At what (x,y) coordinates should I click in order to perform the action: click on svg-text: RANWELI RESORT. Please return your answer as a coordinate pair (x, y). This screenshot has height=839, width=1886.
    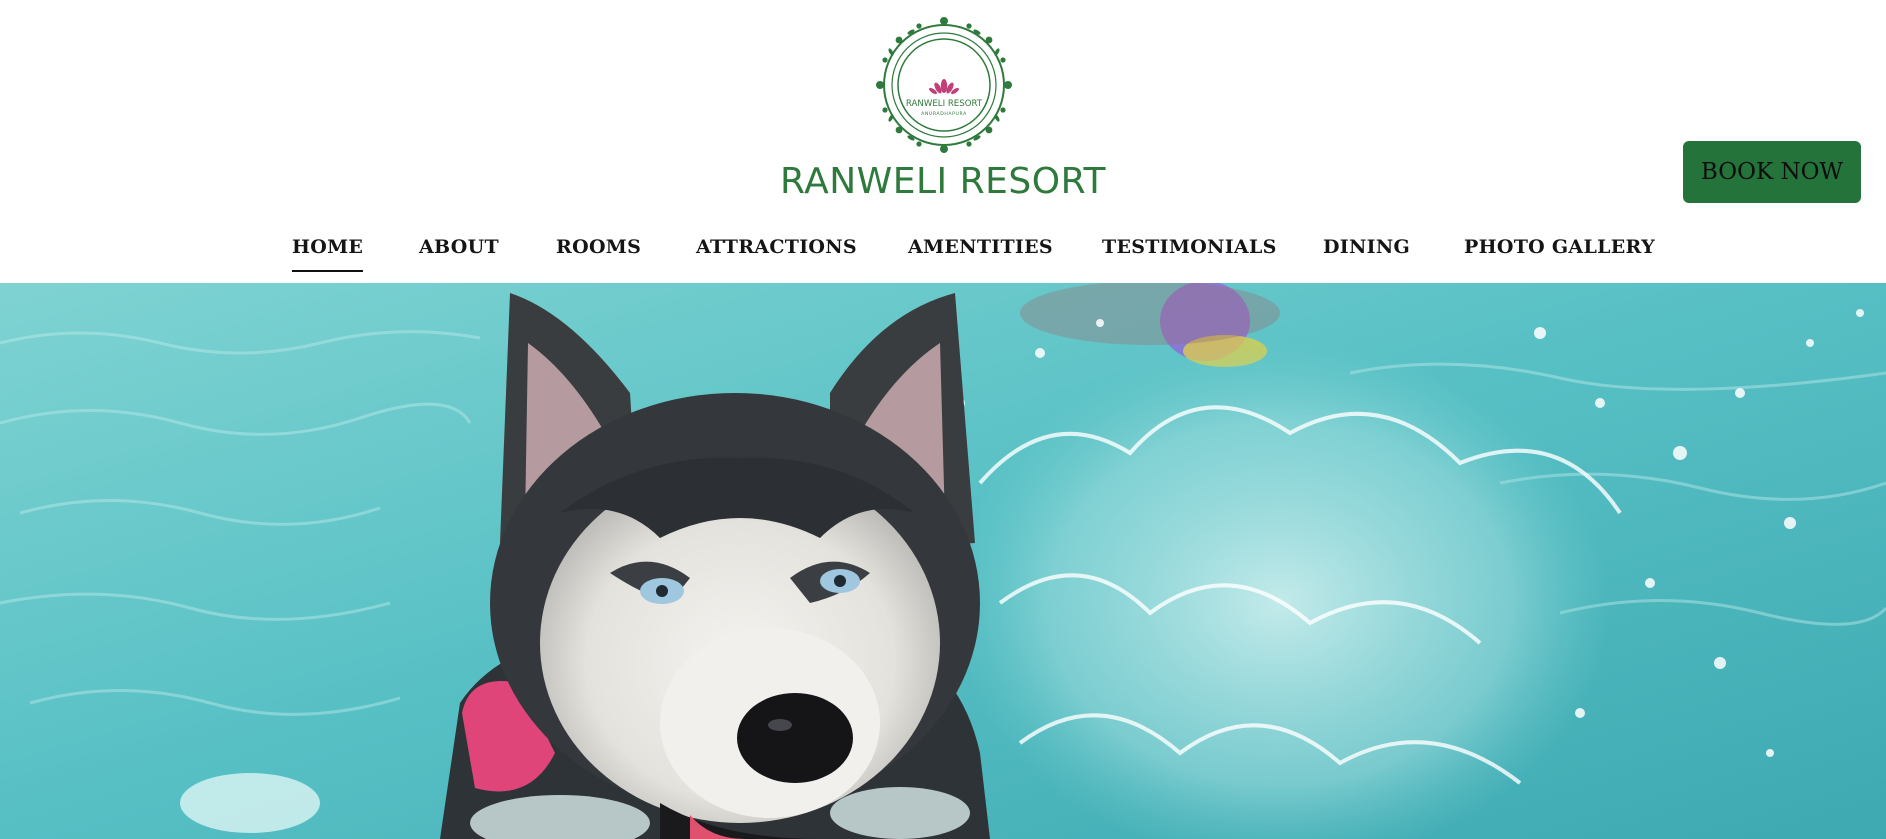
    Looking at the image, I should click on (944, 104).